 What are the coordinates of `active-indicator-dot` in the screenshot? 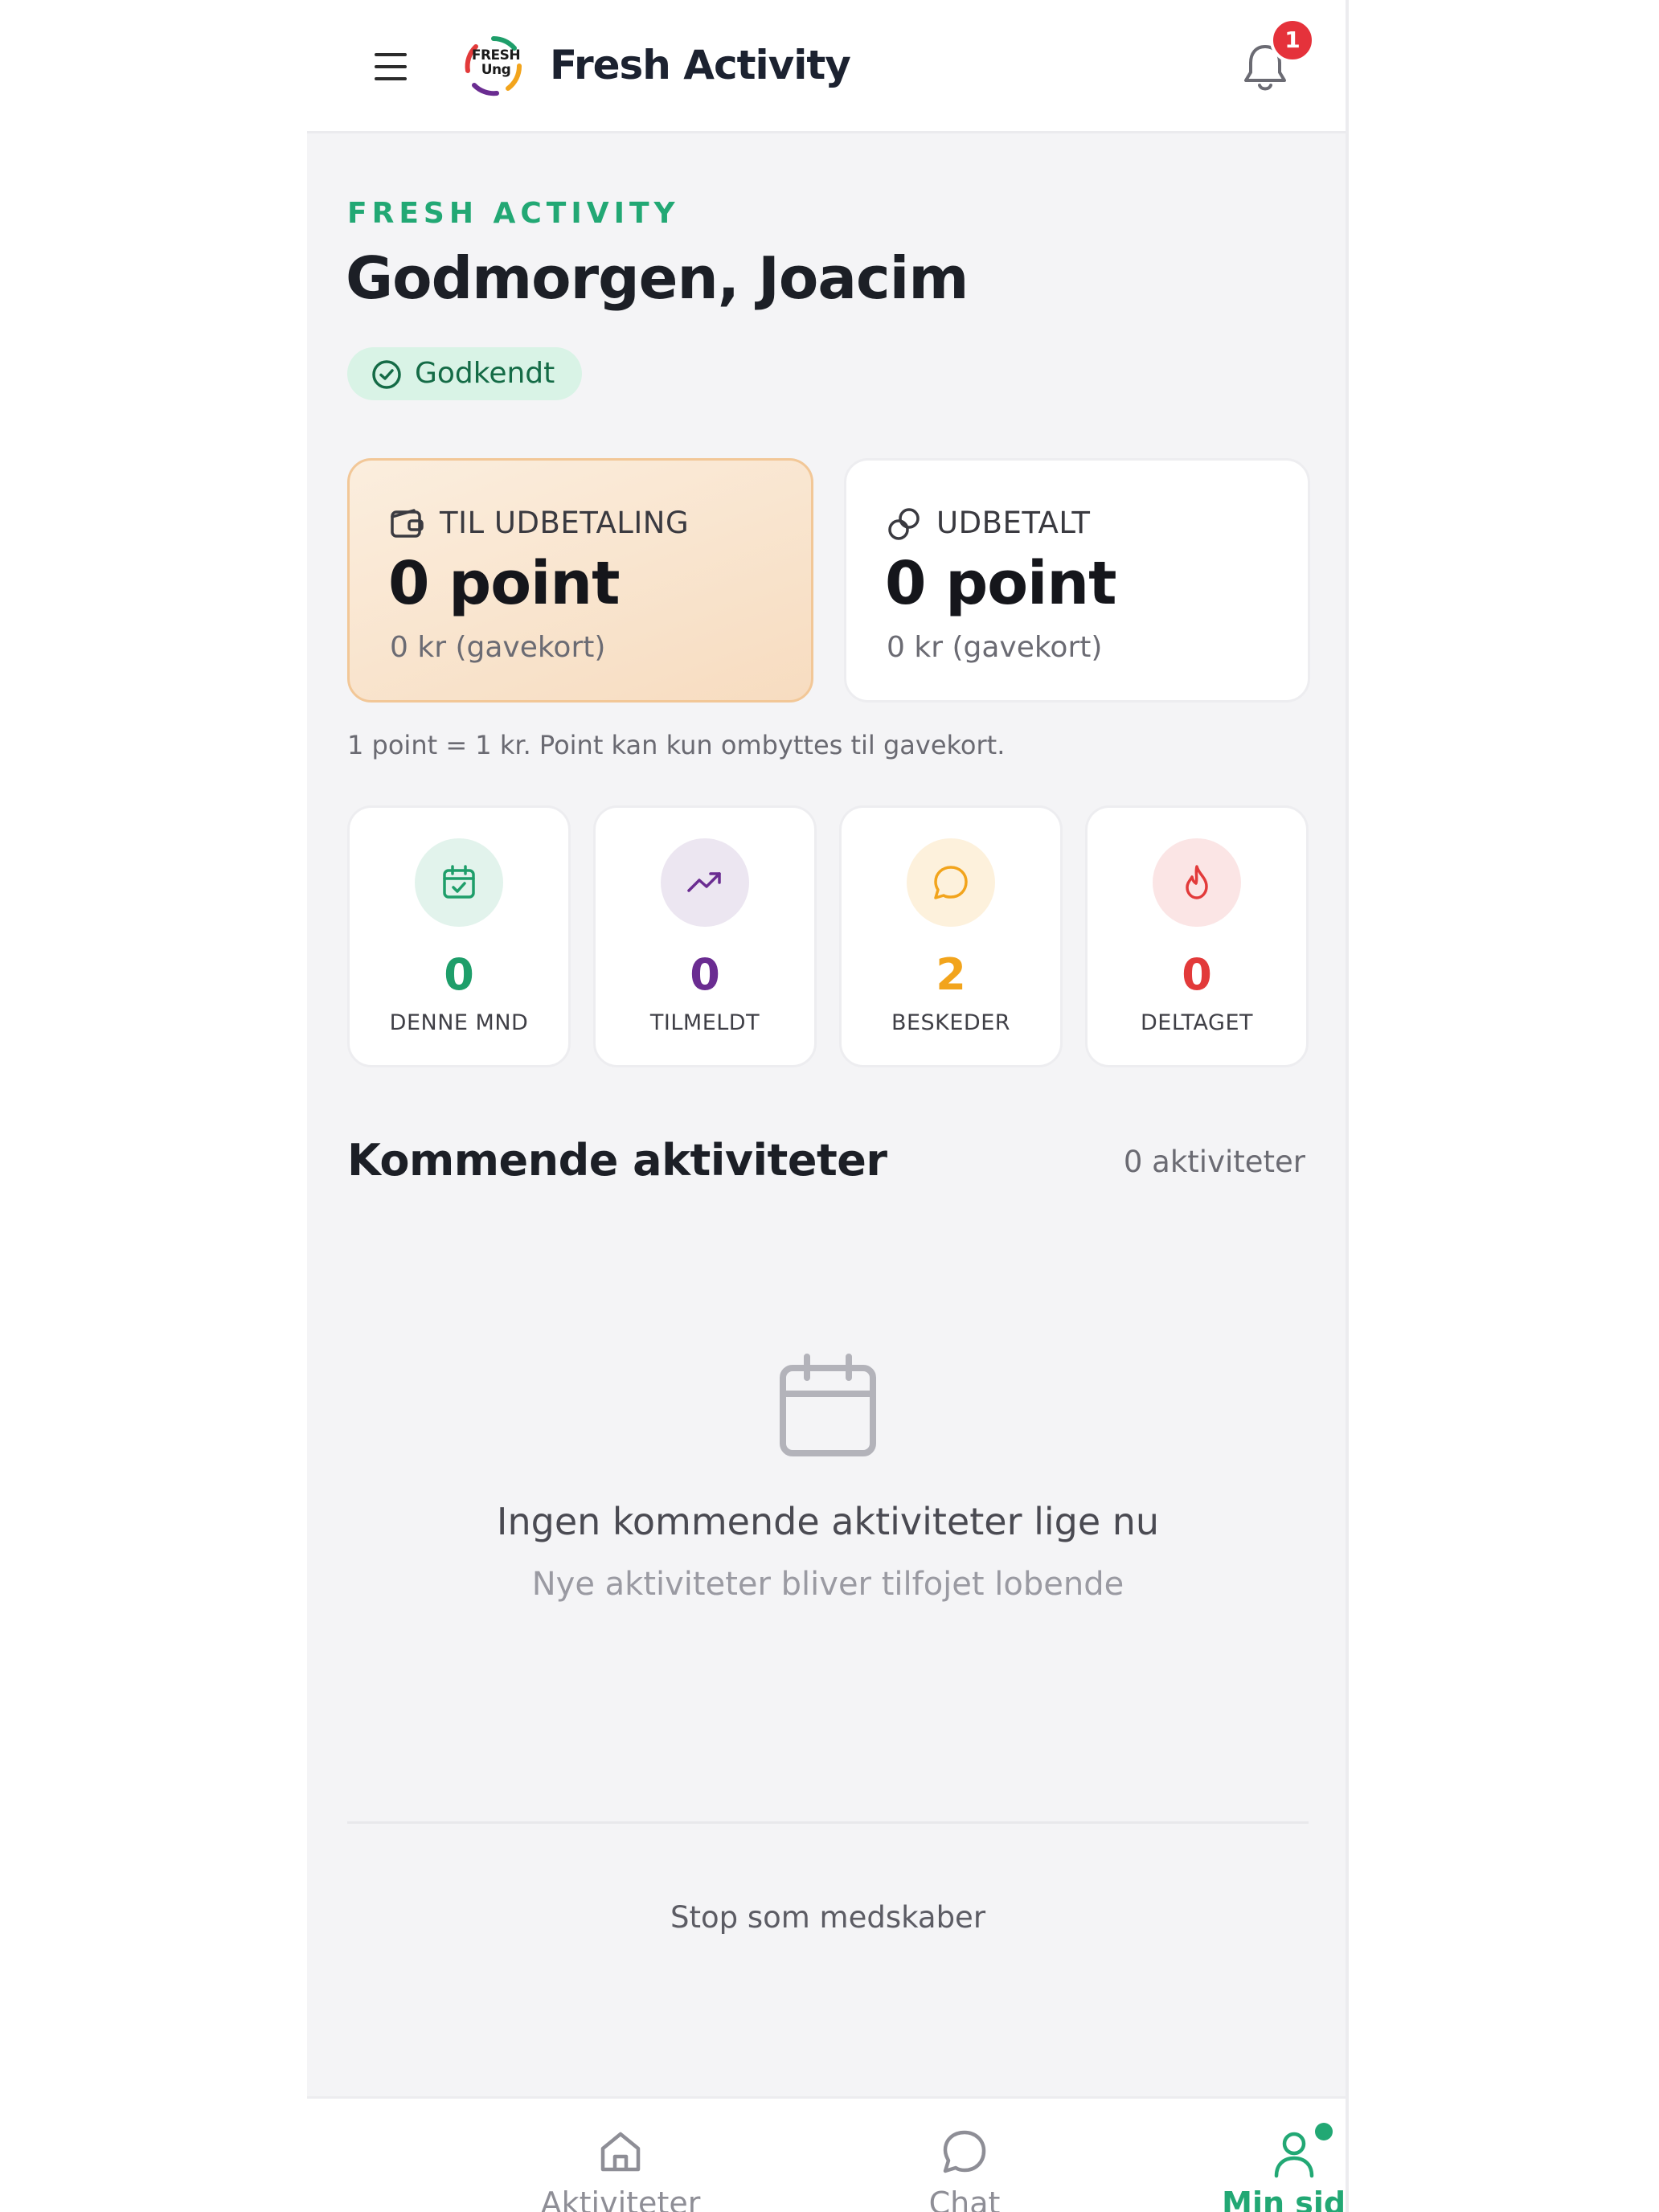 It's located at (1324, 2131).